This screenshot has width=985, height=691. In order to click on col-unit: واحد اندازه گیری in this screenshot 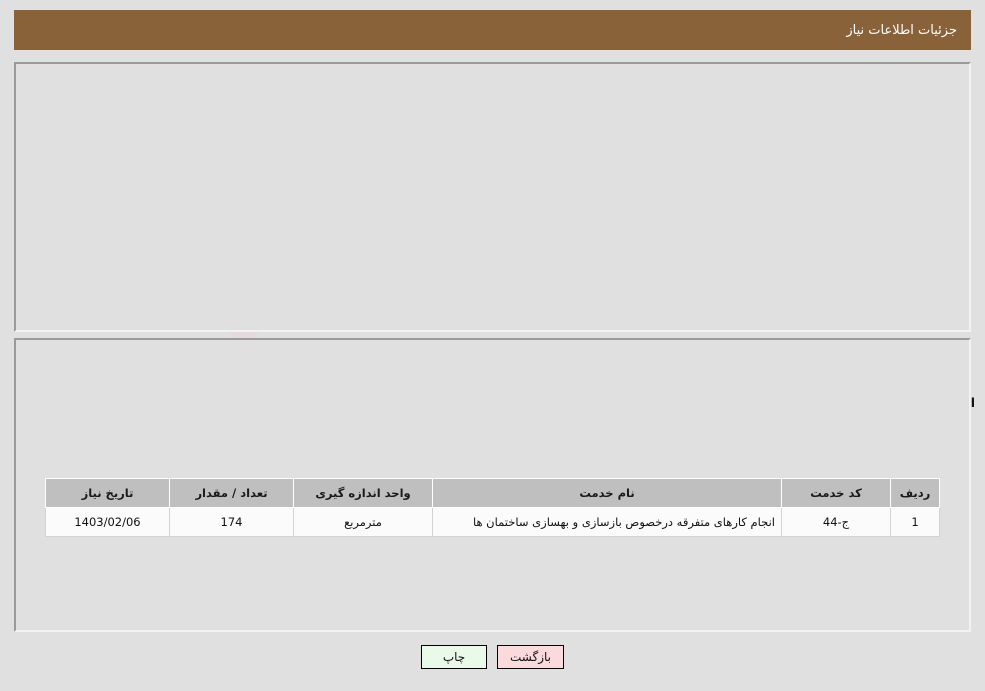, I will do `click(363, 493)`.